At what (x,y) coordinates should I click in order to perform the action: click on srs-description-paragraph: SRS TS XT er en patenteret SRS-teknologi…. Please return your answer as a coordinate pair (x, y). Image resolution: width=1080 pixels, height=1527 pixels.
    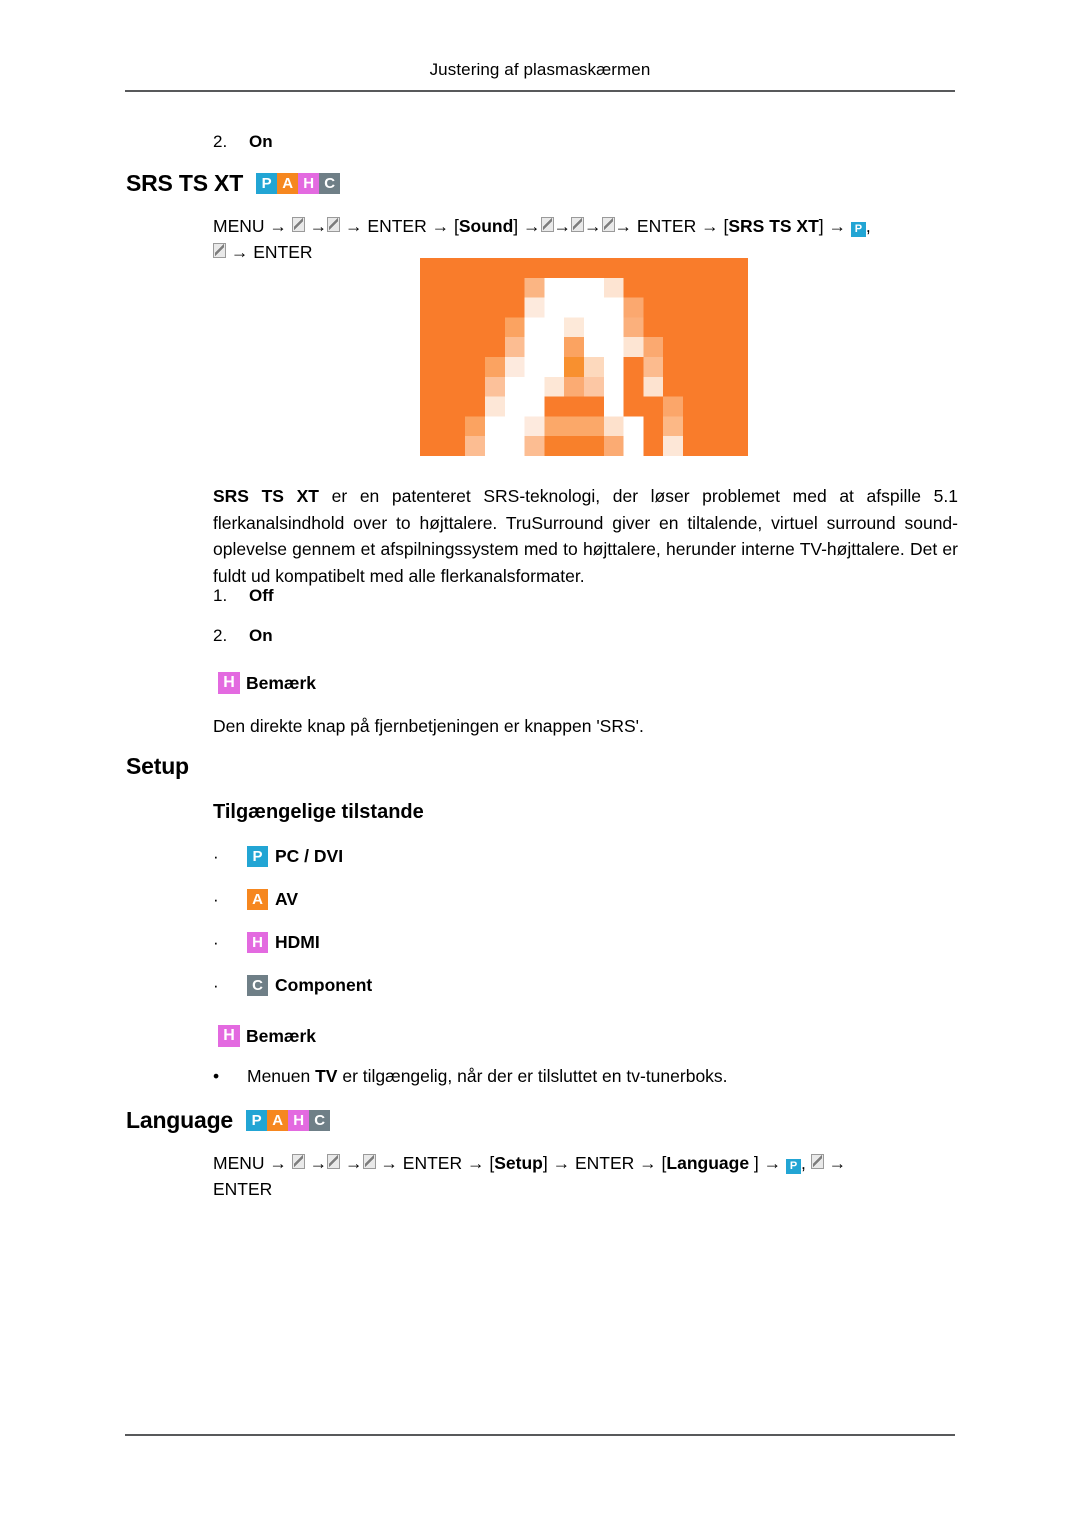
    Looking at the image, I should click on (585, 536).